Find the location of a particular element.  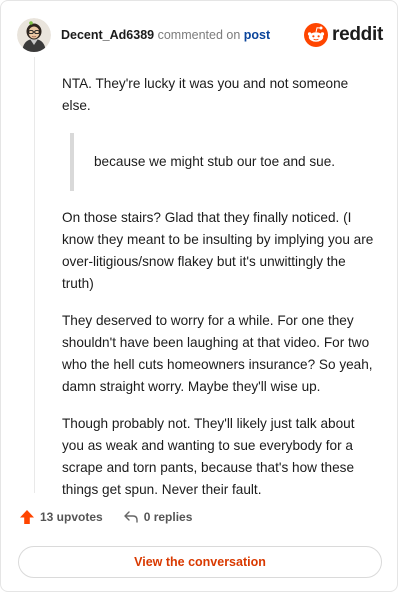

comment-meta: Decent_Ad6389 commented on post is located at coordinates (165, 35).